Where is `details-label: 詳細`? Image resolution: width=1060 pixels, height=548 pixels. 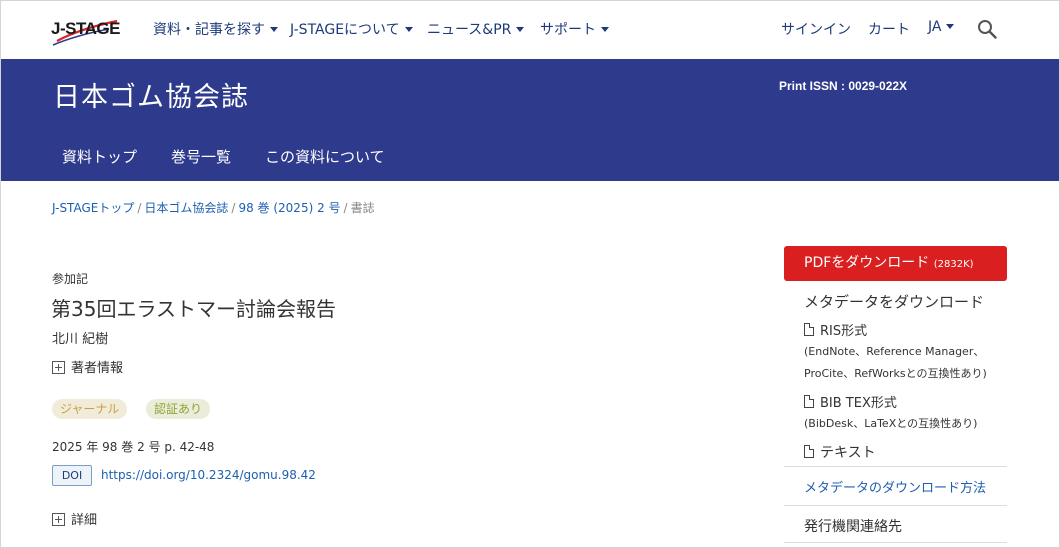 details-label: 詳細 is located at coordinates (84, 520).